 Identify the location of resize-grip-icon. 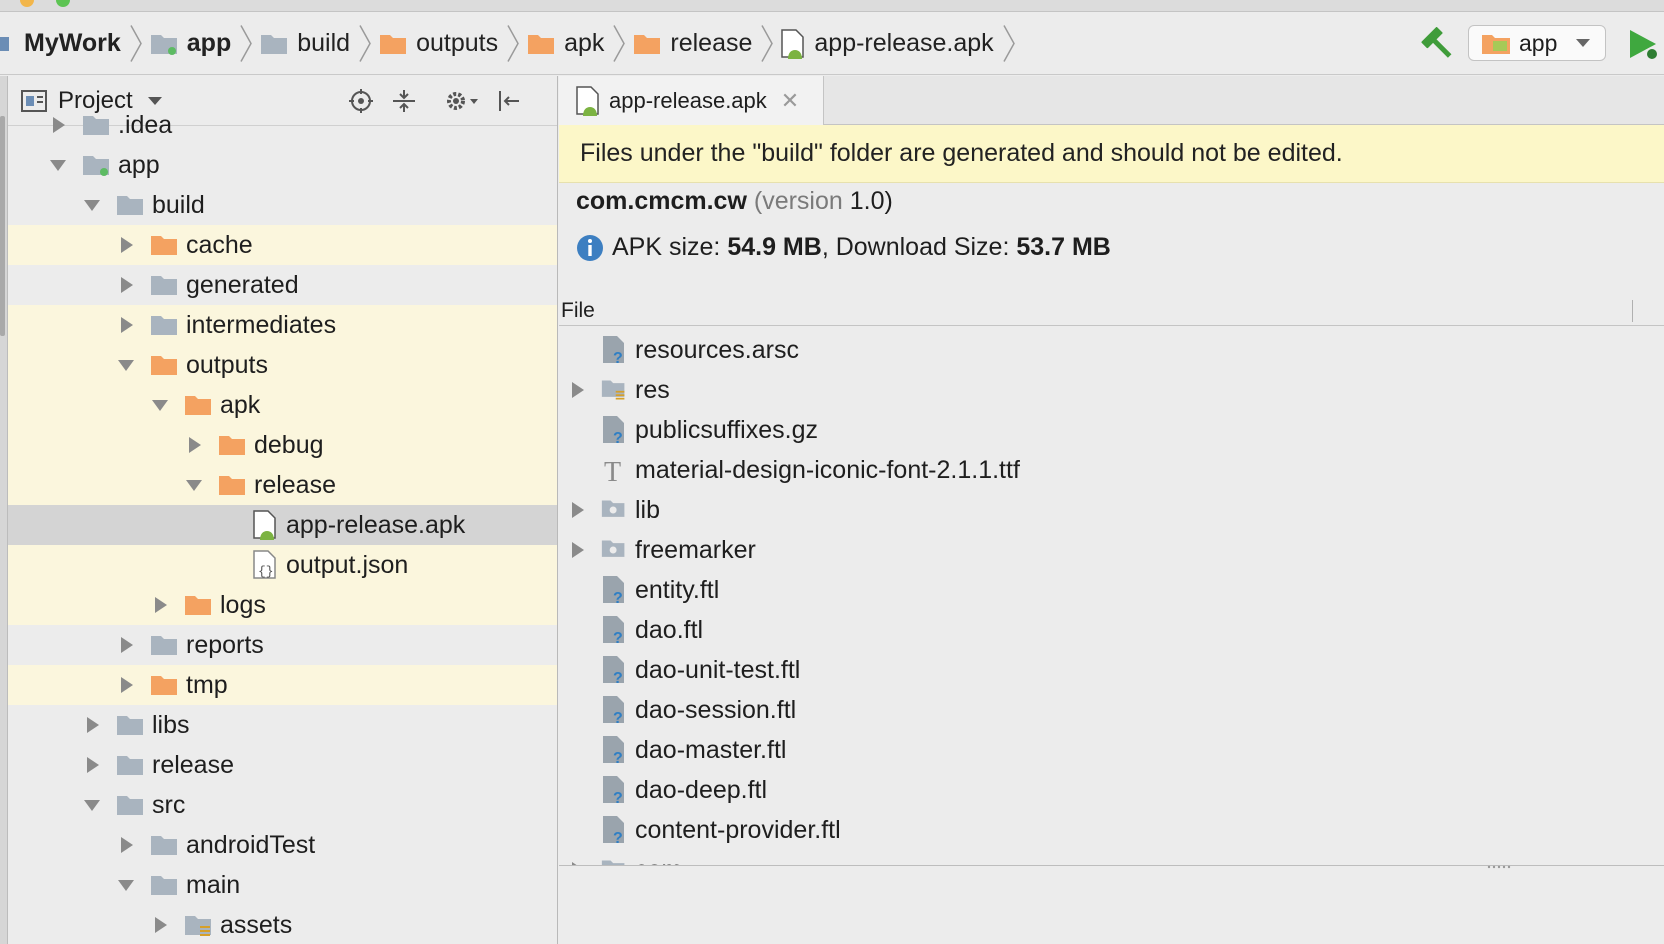
(1500, 867).